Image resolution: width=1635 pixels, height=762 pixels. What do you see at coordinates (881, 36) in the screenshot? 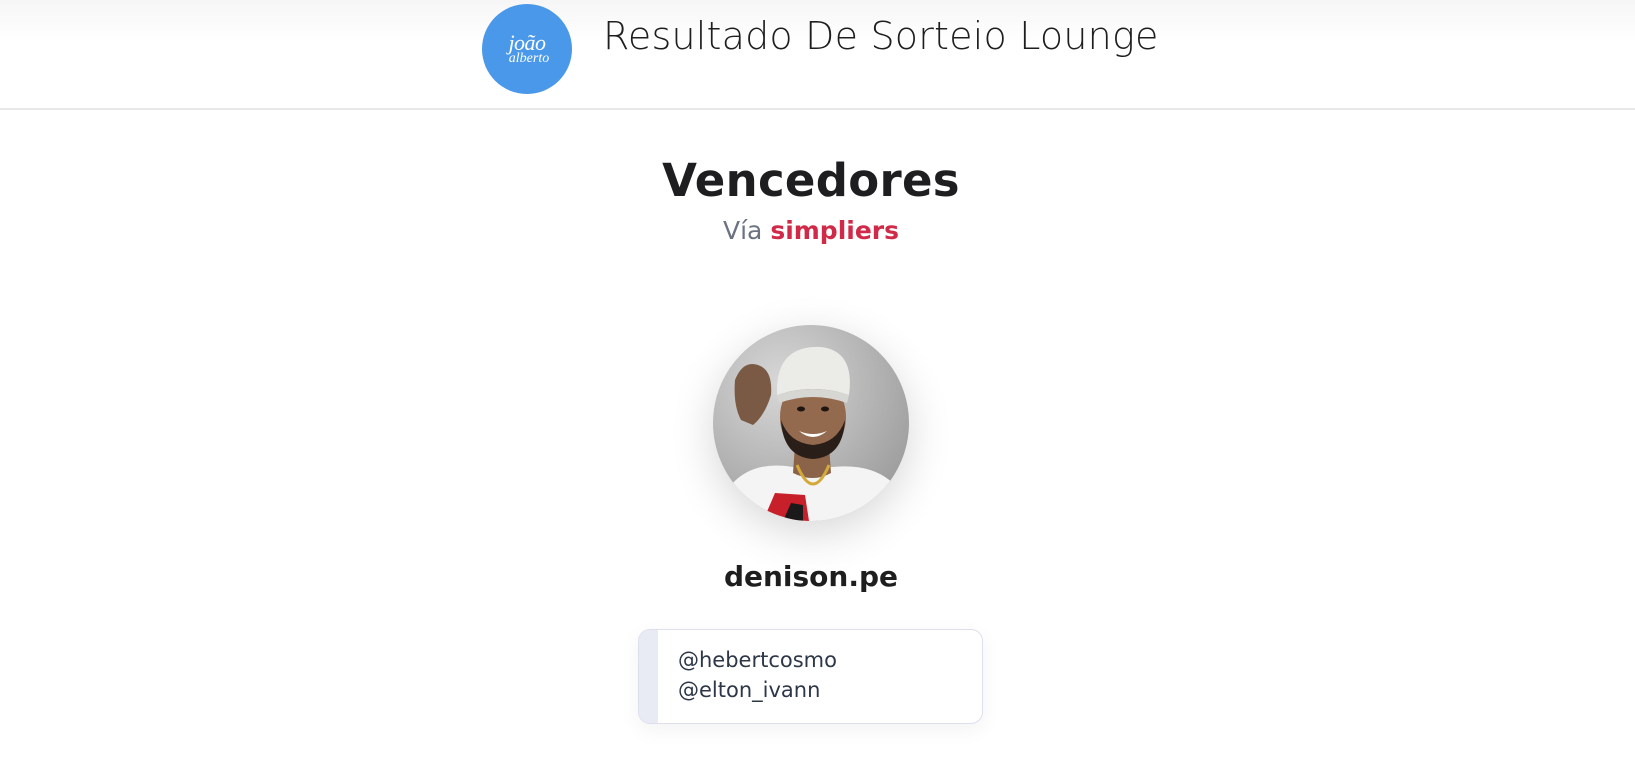
I see `page-title: Resultado De Sorteio Lounge` at bounding box center [881, 36].